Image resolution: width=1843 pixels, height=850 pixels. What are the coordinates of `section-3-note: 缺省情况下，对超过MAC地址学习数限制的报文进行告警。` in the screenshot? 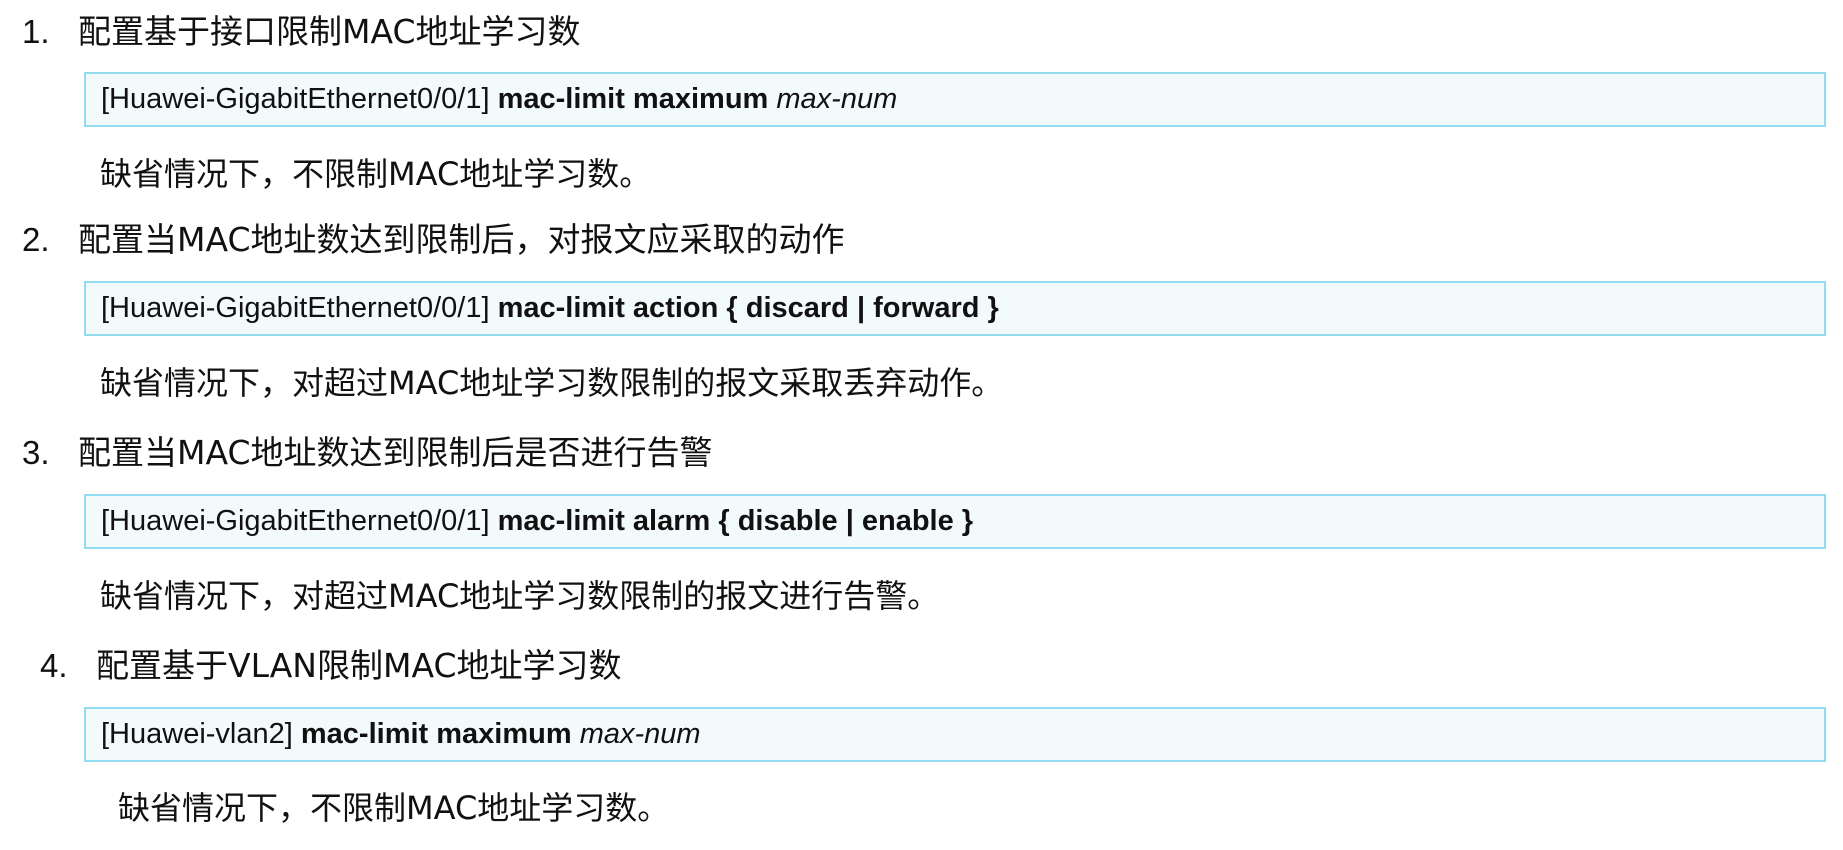 It's located at (520, 596).